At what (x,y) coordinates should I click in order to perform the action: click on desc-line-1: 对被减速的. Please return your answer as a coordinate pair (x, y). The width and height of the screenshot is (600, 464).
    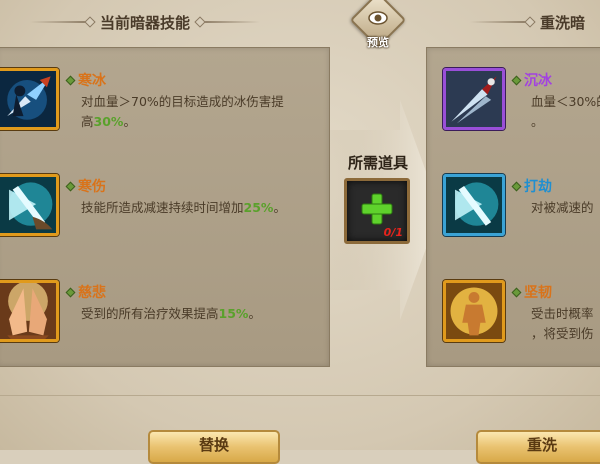
    Looking at the image, I should click on (562, 207).